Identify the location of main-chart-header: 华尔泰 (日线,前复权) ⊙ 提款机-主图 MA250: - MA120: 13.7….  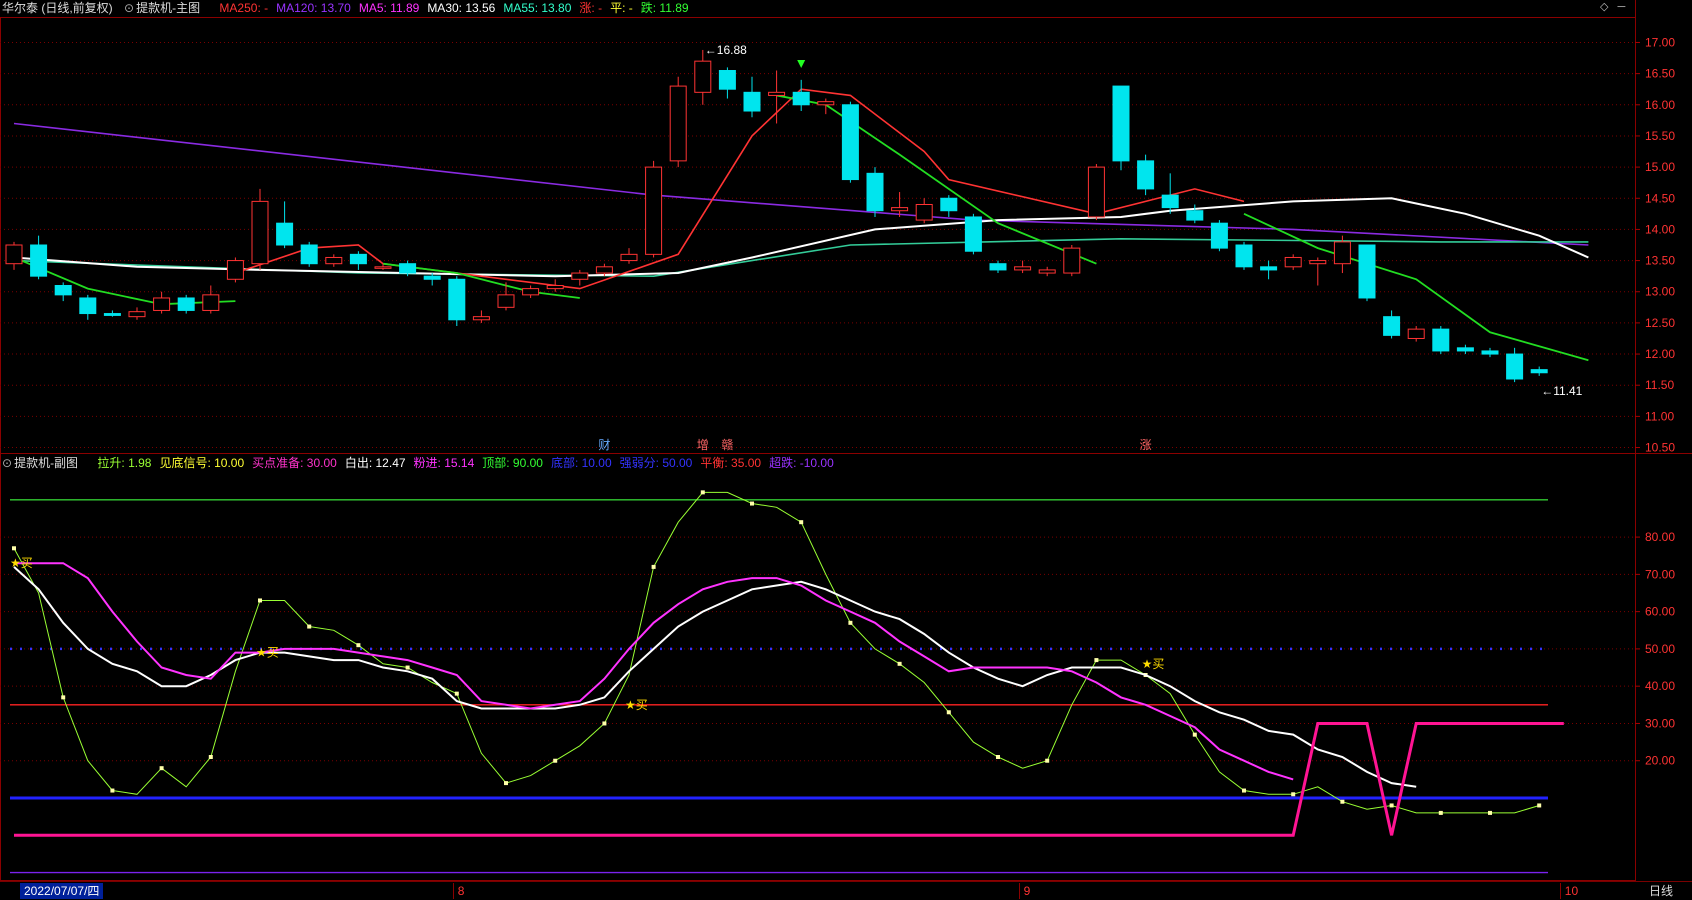
(353, 8).